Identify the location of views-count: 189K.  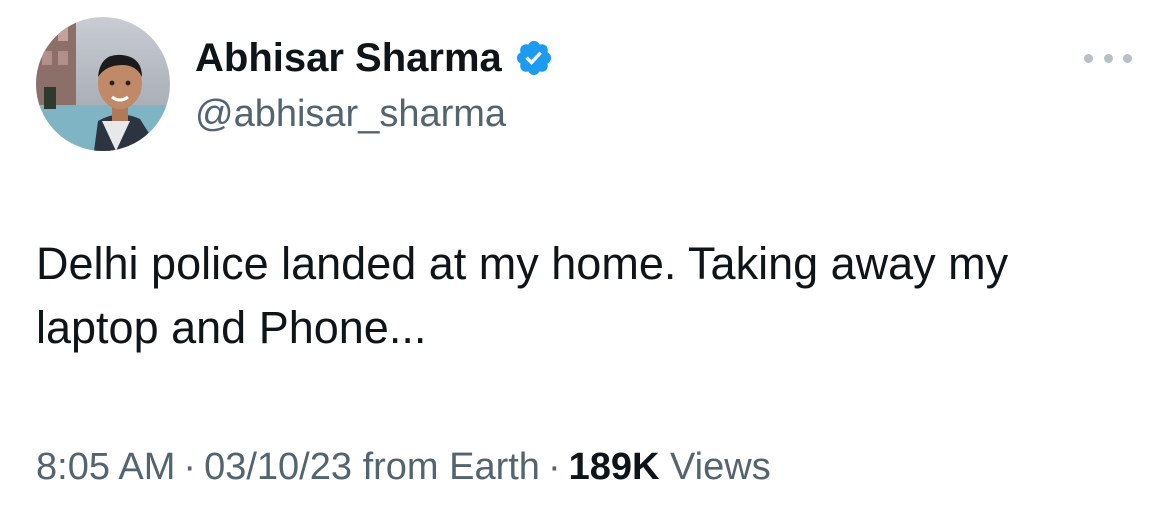
(614, 467).